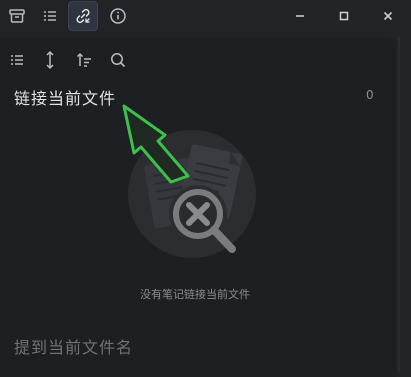 This screenshot has height=377, width=411. I want to click on collapse-results-button, so click(17, 60).